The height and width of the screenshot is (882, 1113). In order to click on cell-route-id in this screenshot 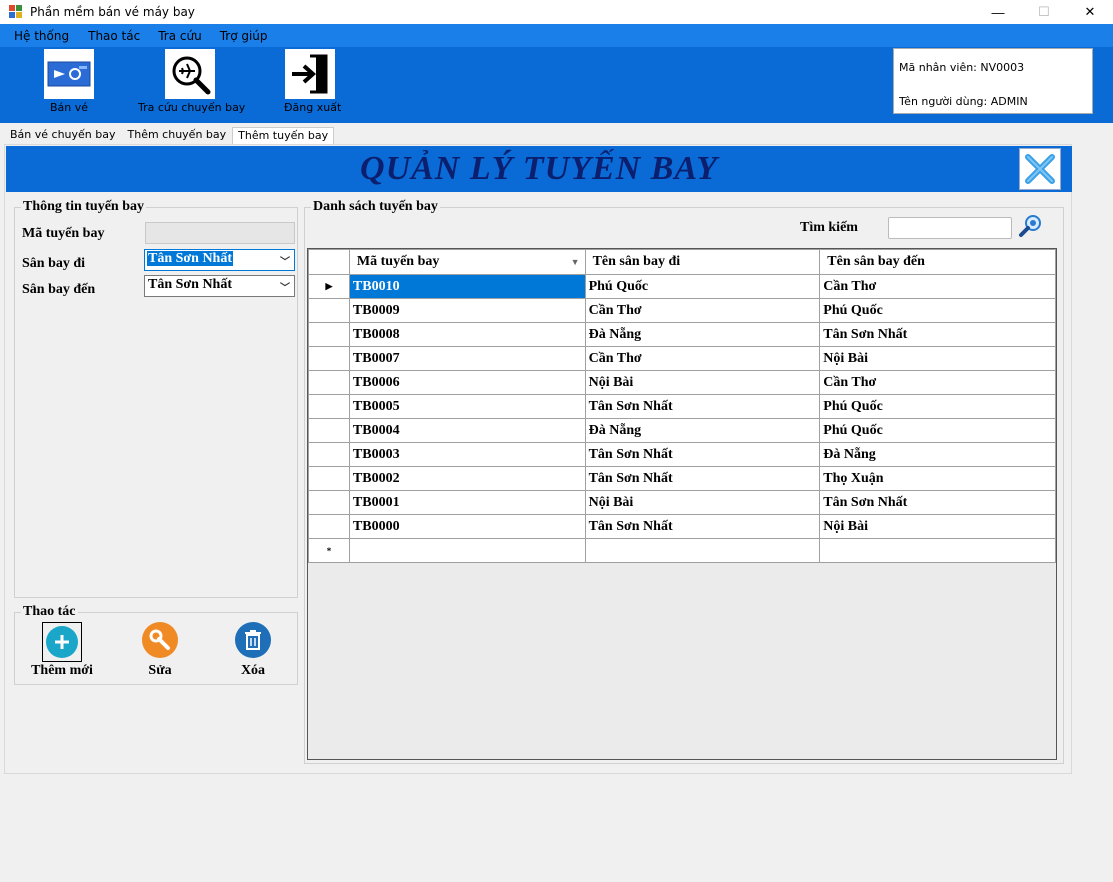, I will do `click(467, 550)`.